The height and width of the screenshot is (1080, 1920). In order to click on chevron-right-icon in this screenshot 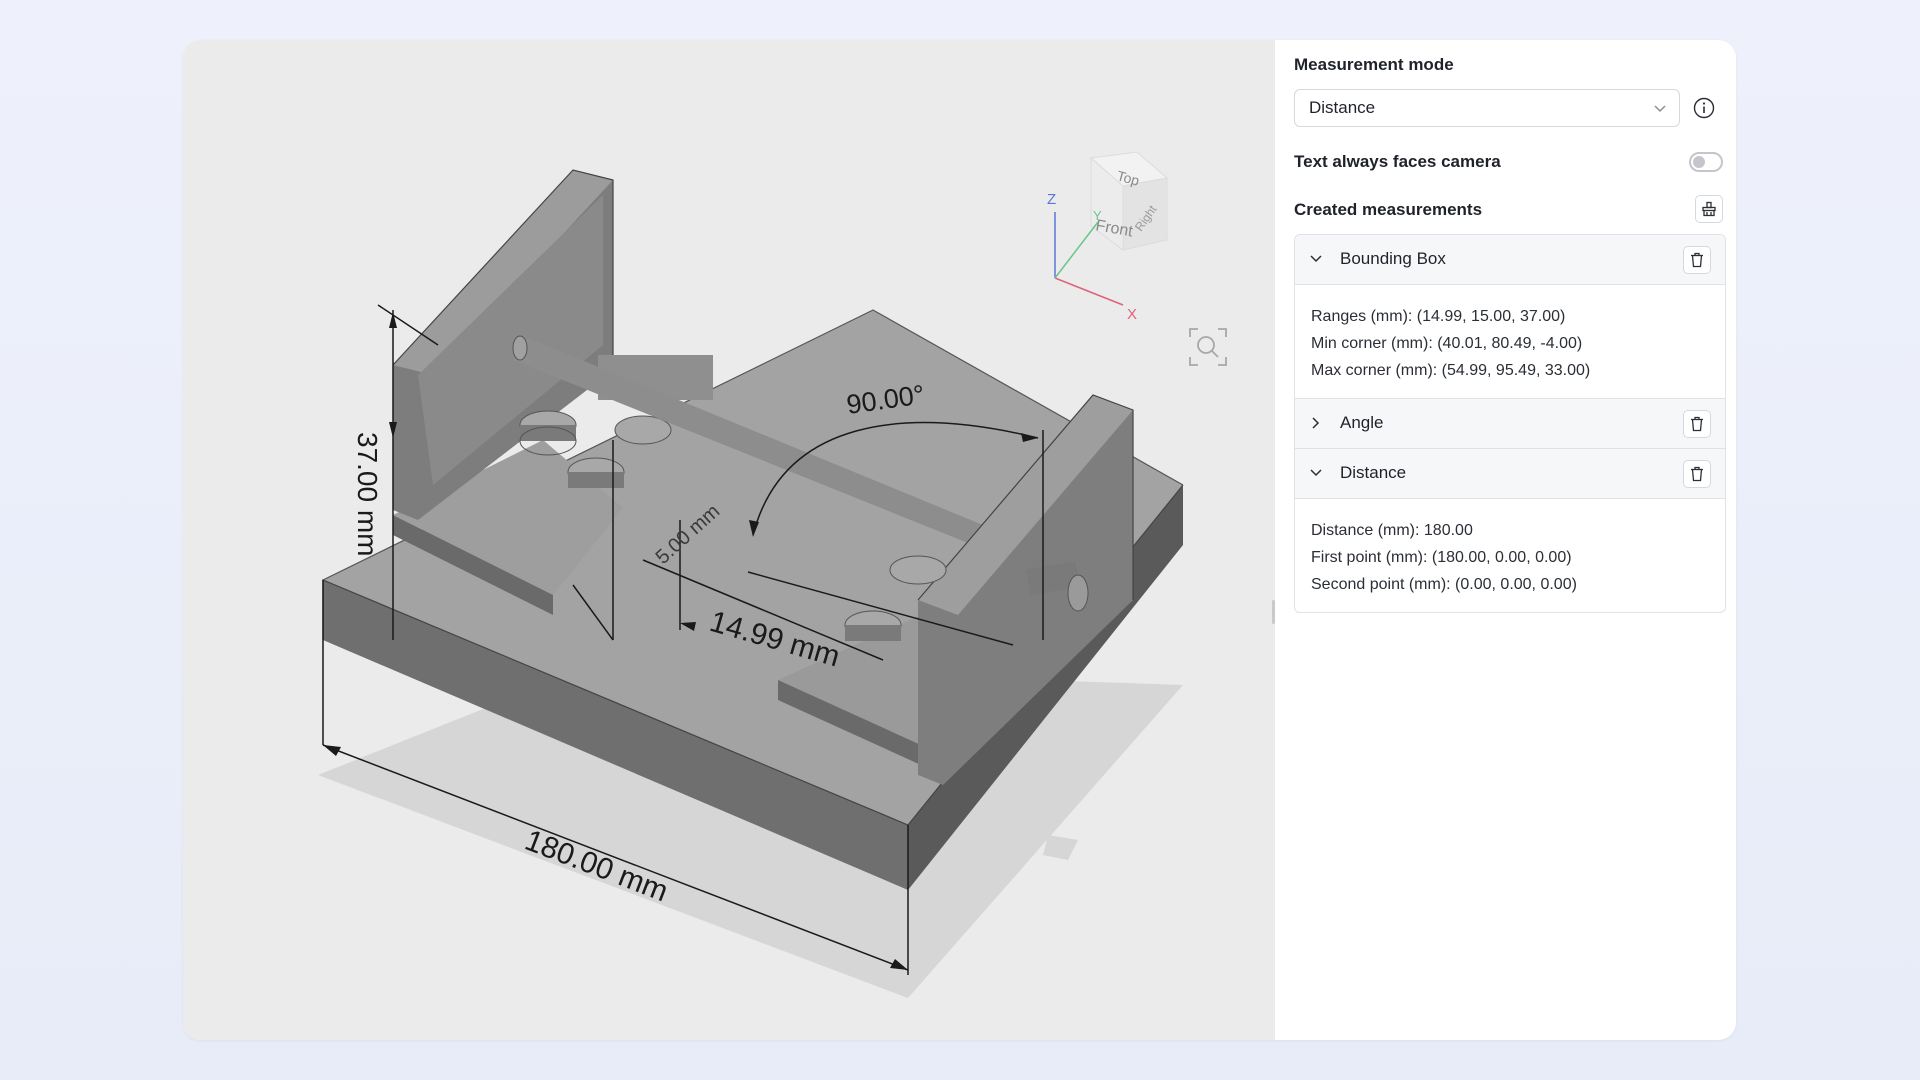, I will do `click(1316, 423)`.